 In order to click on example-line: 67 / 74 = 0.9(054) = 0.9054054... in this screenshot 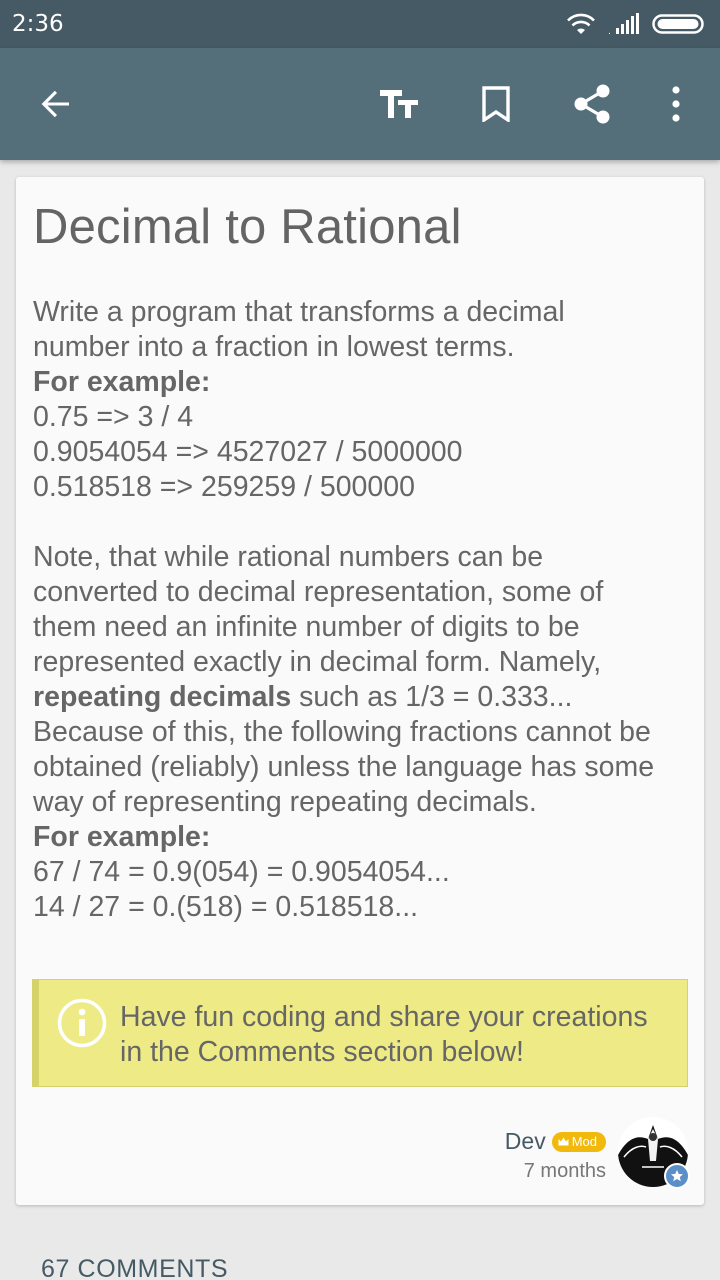, I will do `click(241, 872)`.